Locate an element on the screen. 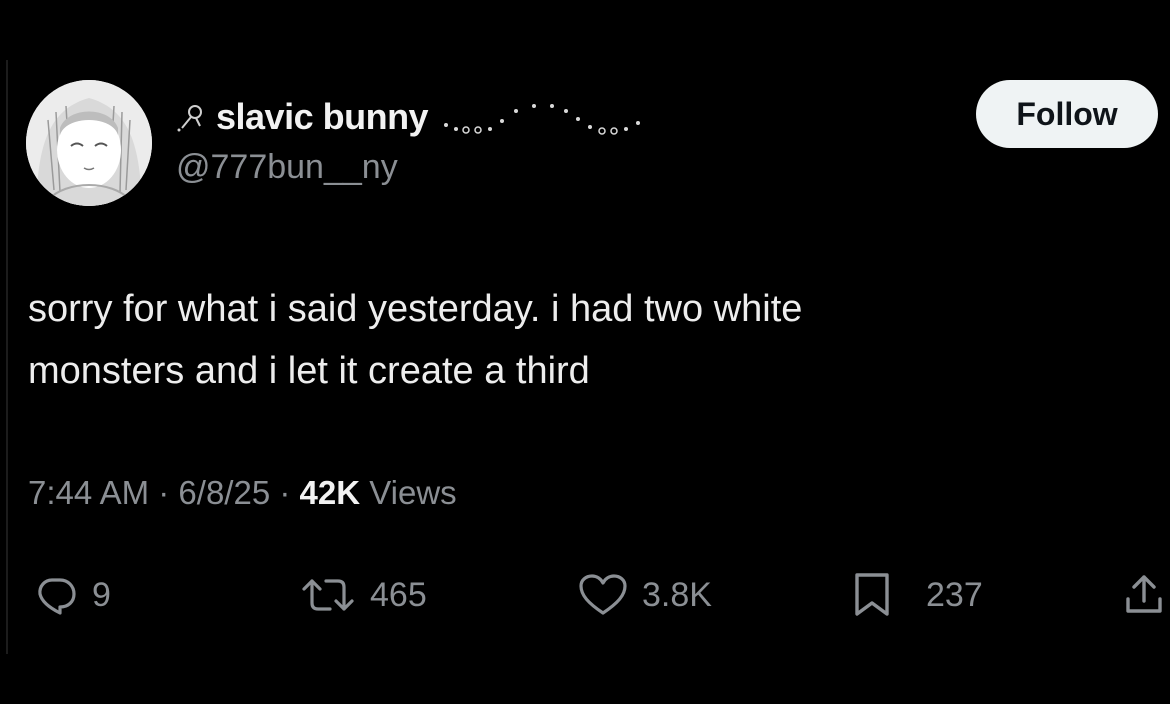  repost-count: 465 is located at coordinates (398, 594).